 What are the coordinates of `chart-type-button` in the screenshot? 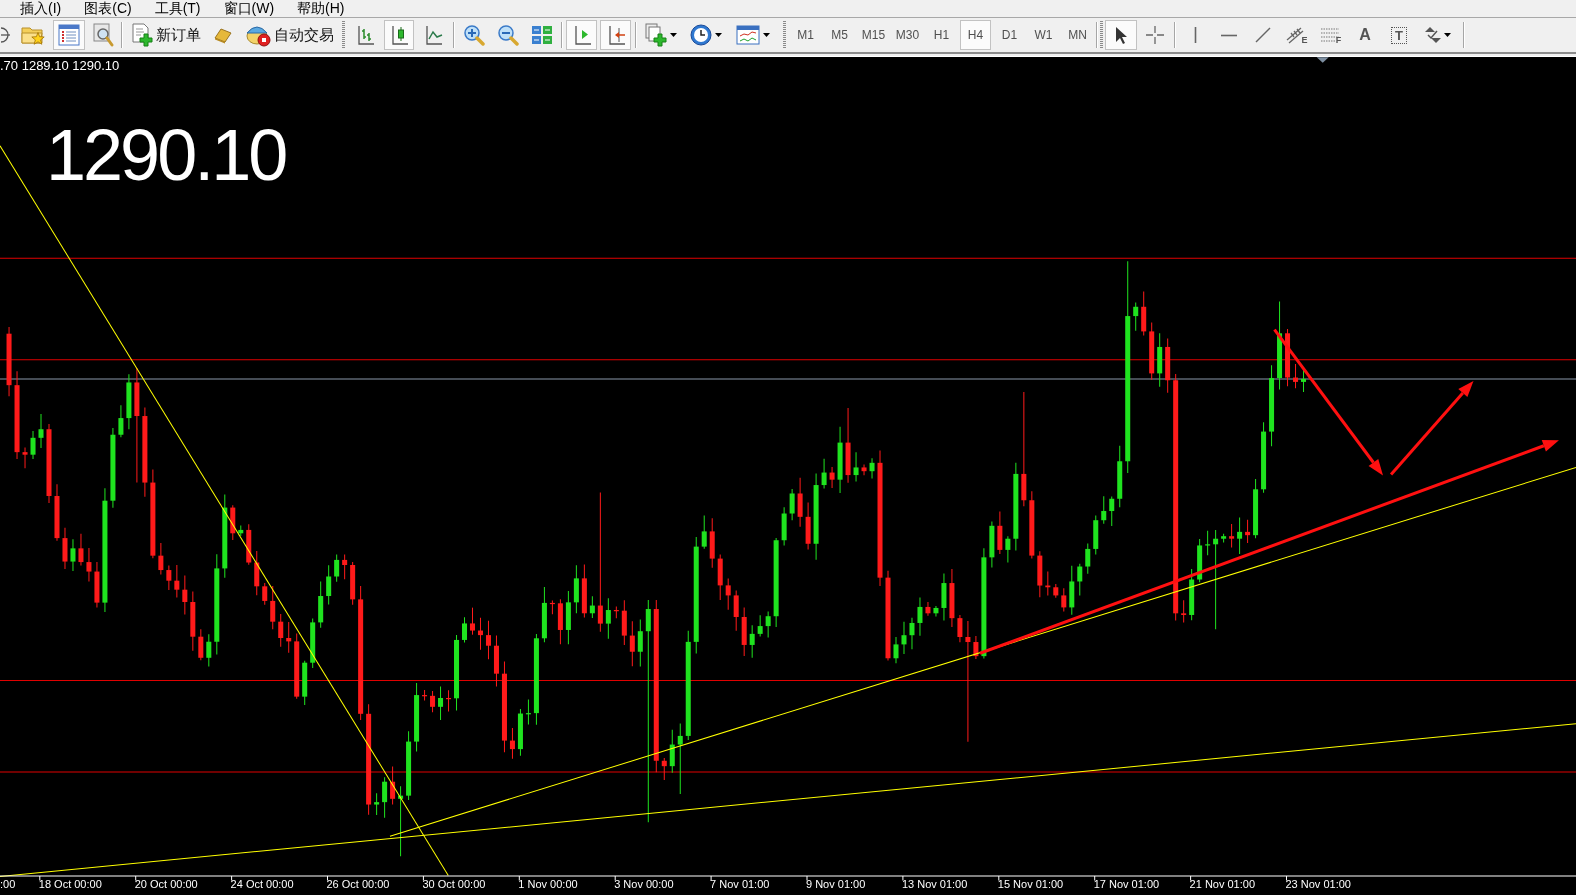 It's located at (399, 35).